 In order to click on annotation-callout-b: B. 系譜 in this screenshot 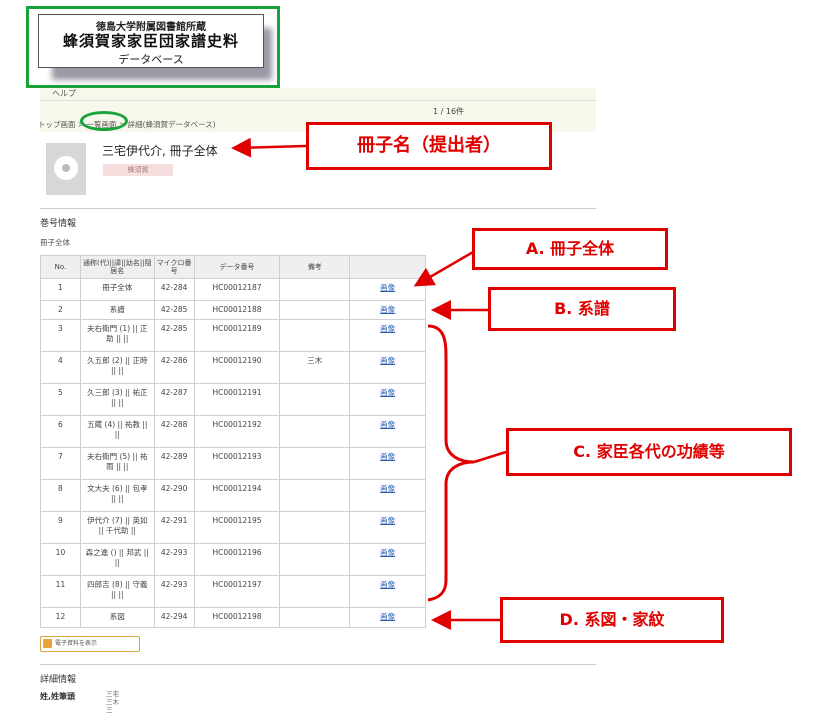, I will do `click(582, 309)`.